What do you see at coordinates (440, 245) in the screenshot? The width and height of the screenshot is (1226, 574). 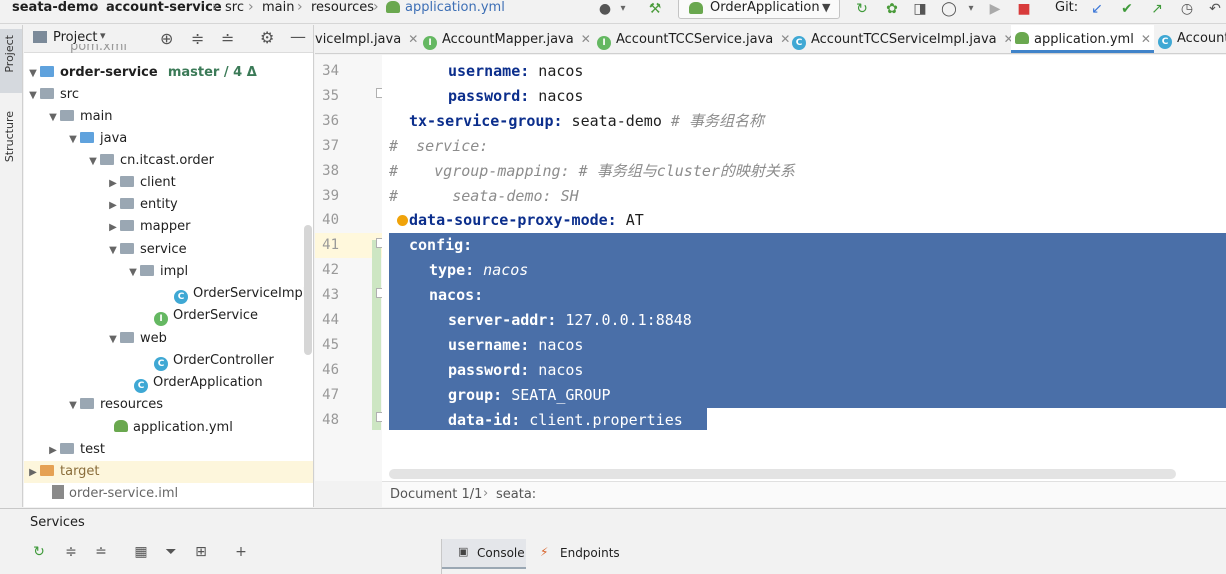 I see `code-line-41: config:` at bounding box center [440, 245].